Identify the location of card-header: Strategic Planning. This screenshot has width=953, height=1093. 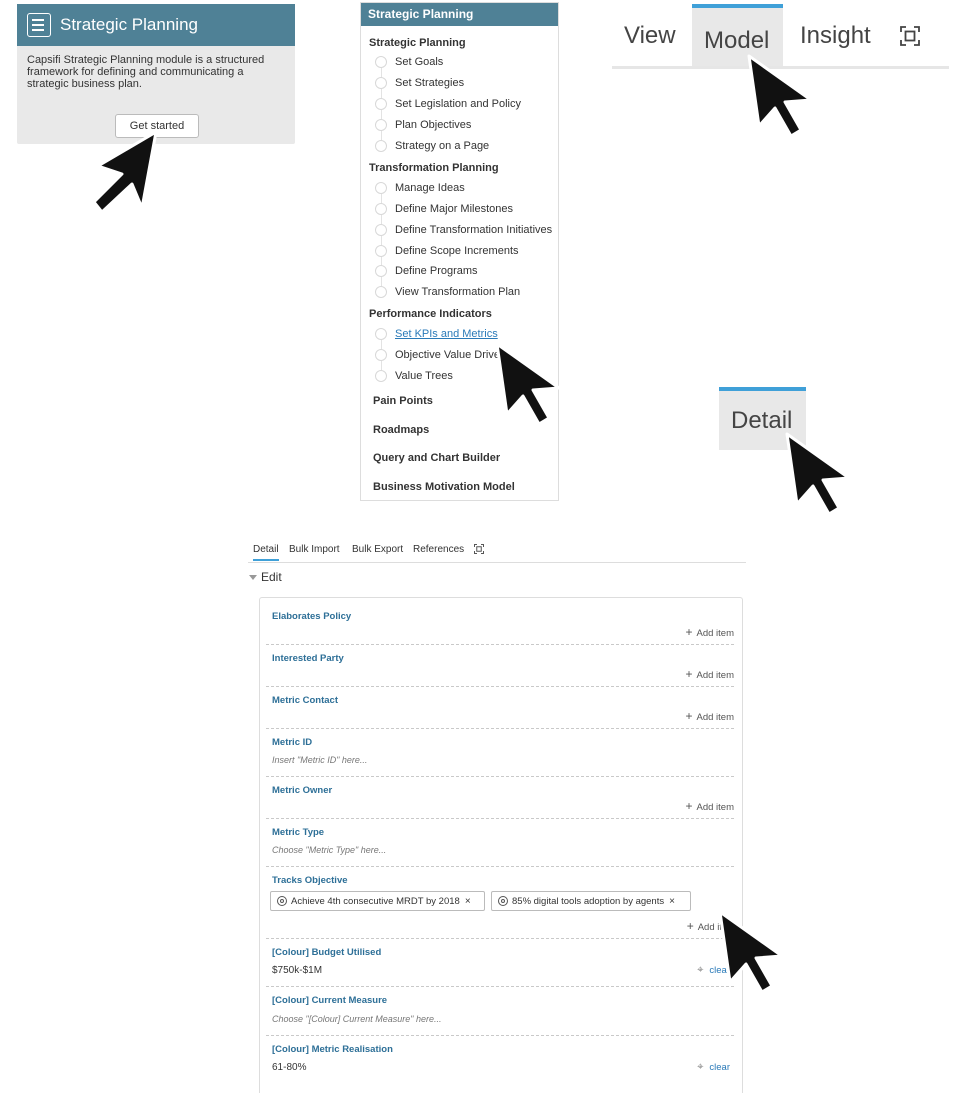
(156, 25).